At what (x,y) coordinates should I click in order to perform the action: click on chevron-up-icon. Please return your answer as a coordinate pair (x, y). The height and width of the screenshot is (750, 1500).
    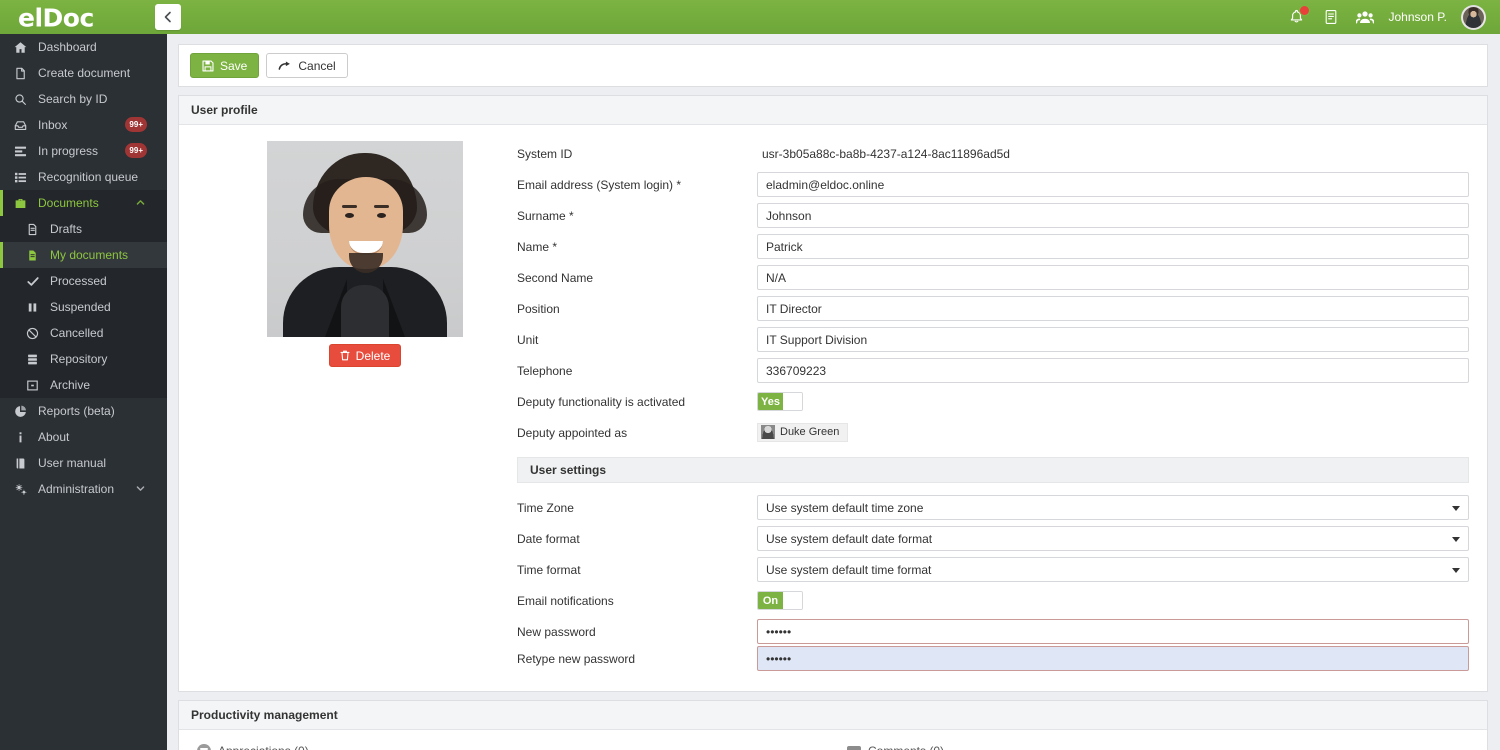
    Looking at the image, I should click on (140, 203).